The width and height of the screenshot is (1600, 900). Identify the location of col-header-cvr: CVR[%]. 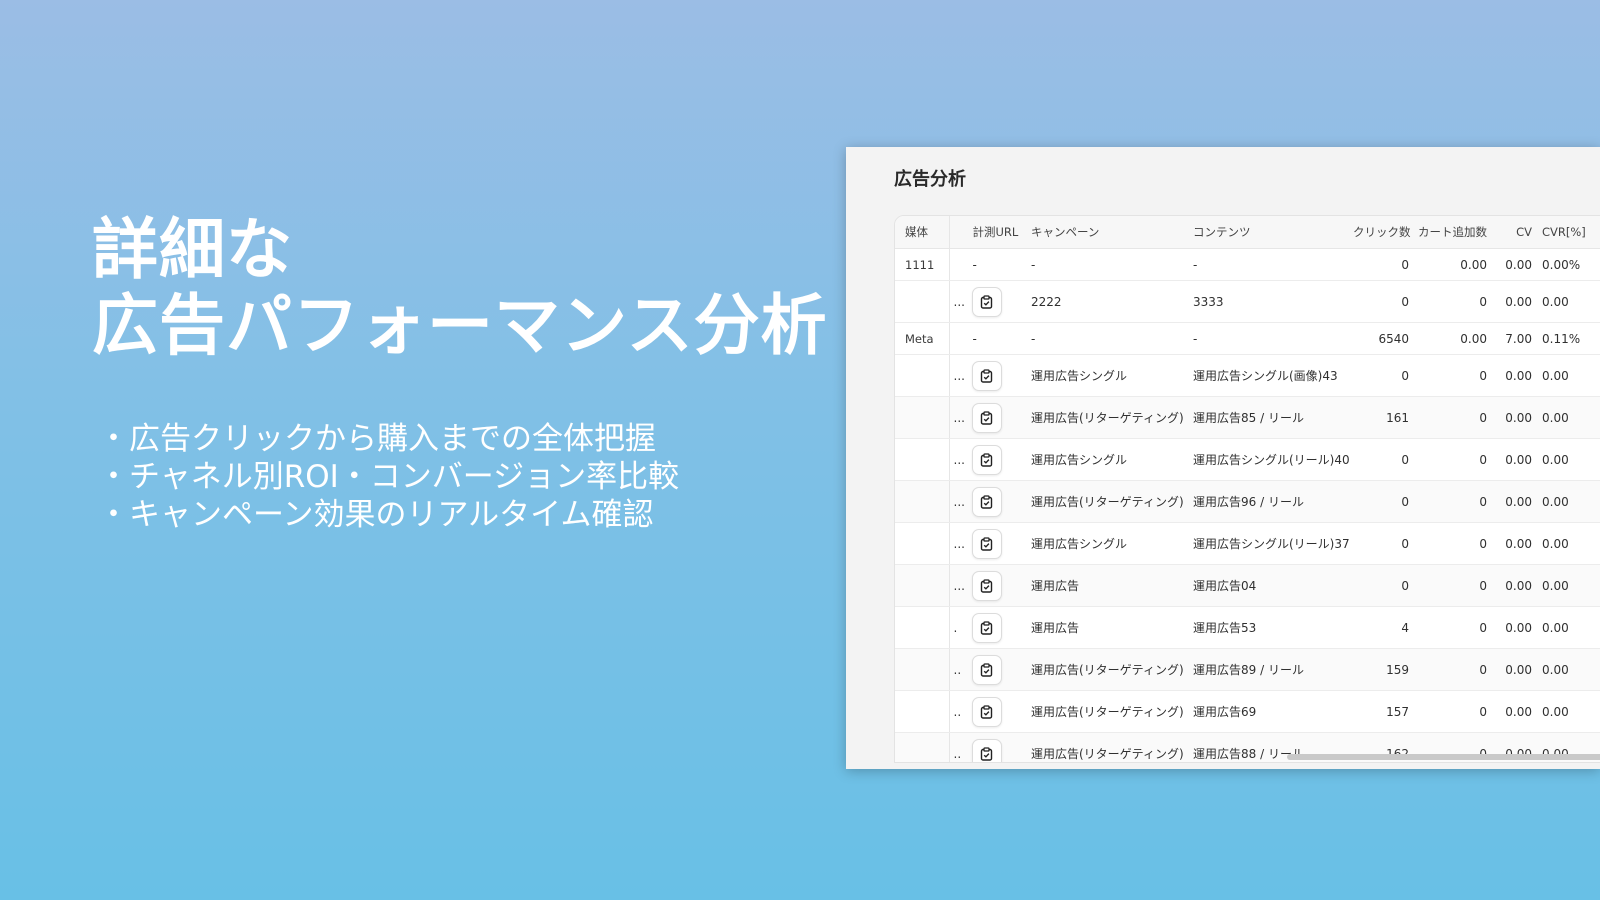
(1568, 232).